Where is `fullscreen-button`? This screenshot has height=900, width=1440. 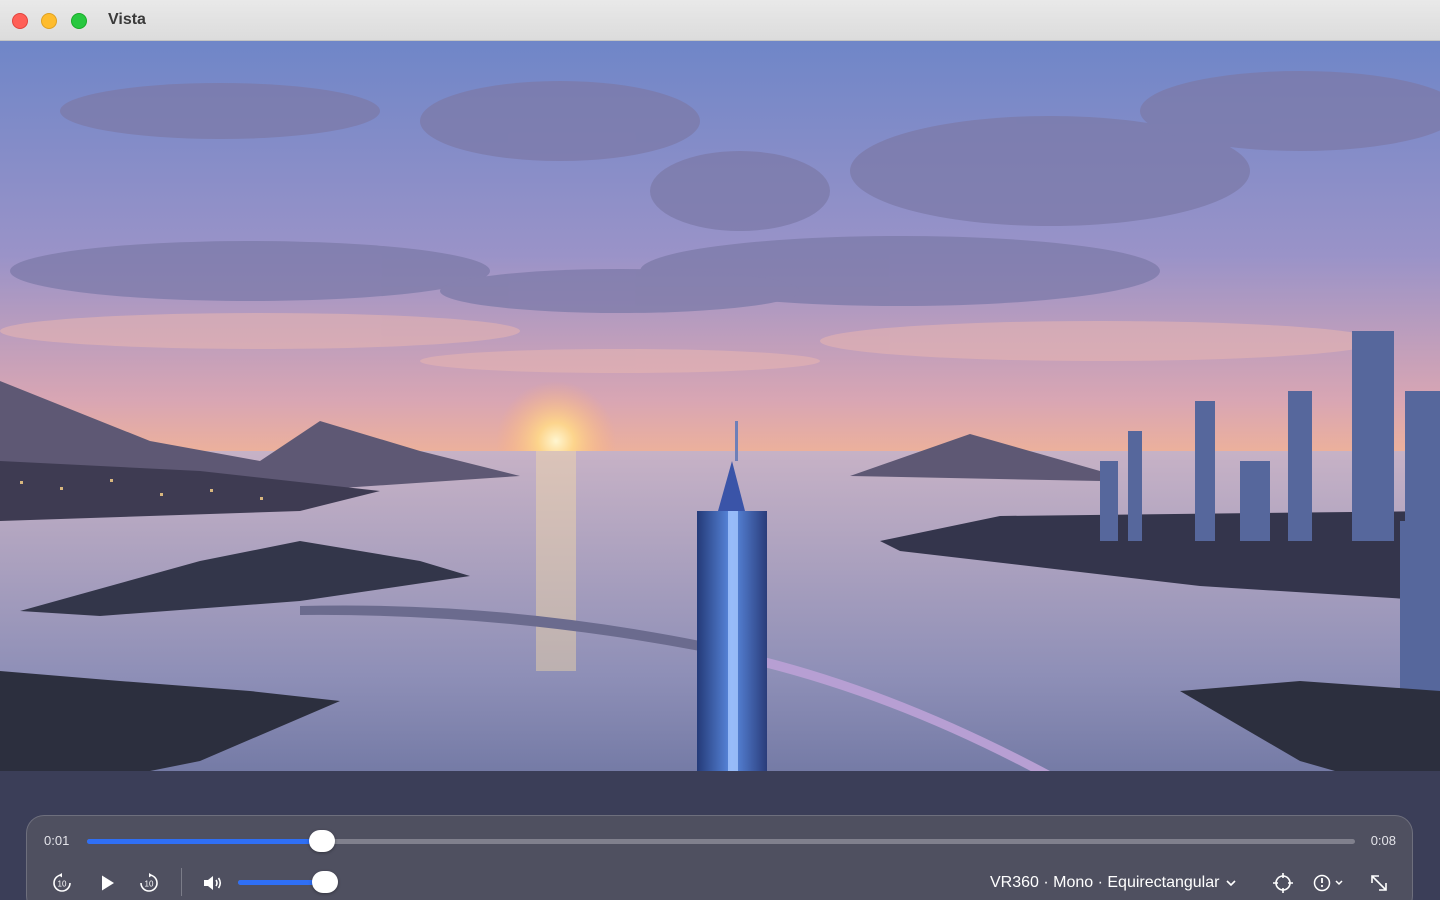 fullscreen-button is located at coordinates (1379, 883).